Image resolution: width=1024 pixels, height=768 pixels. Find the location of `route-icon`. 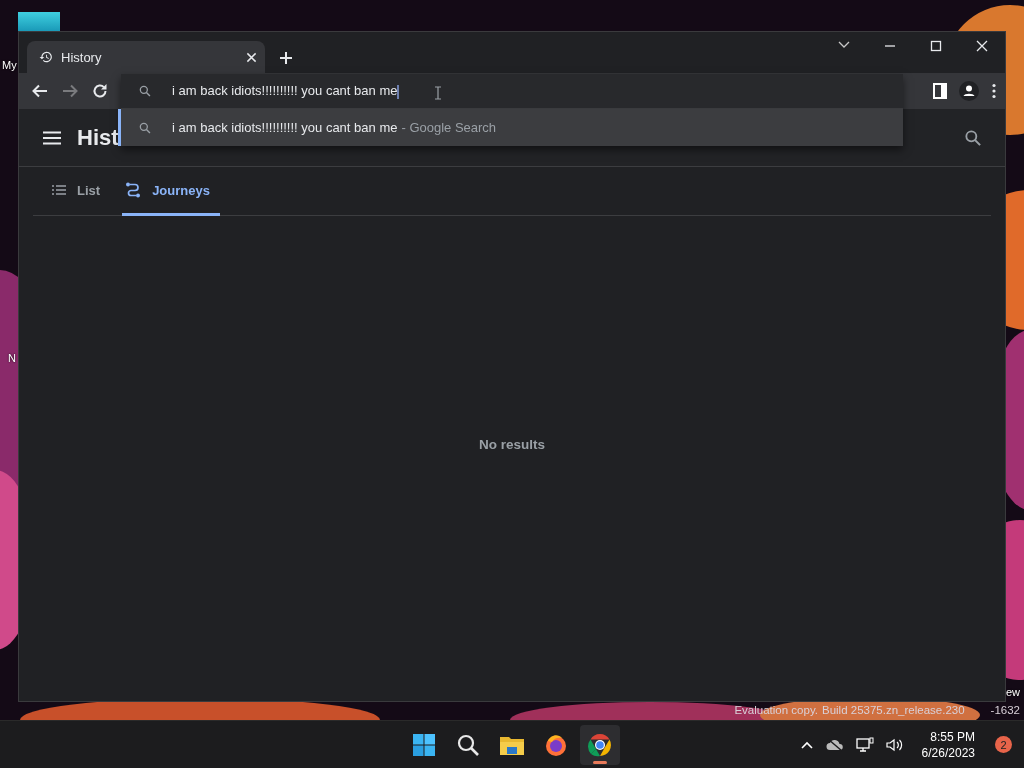

route-icon is located at coordinates (133, 190).